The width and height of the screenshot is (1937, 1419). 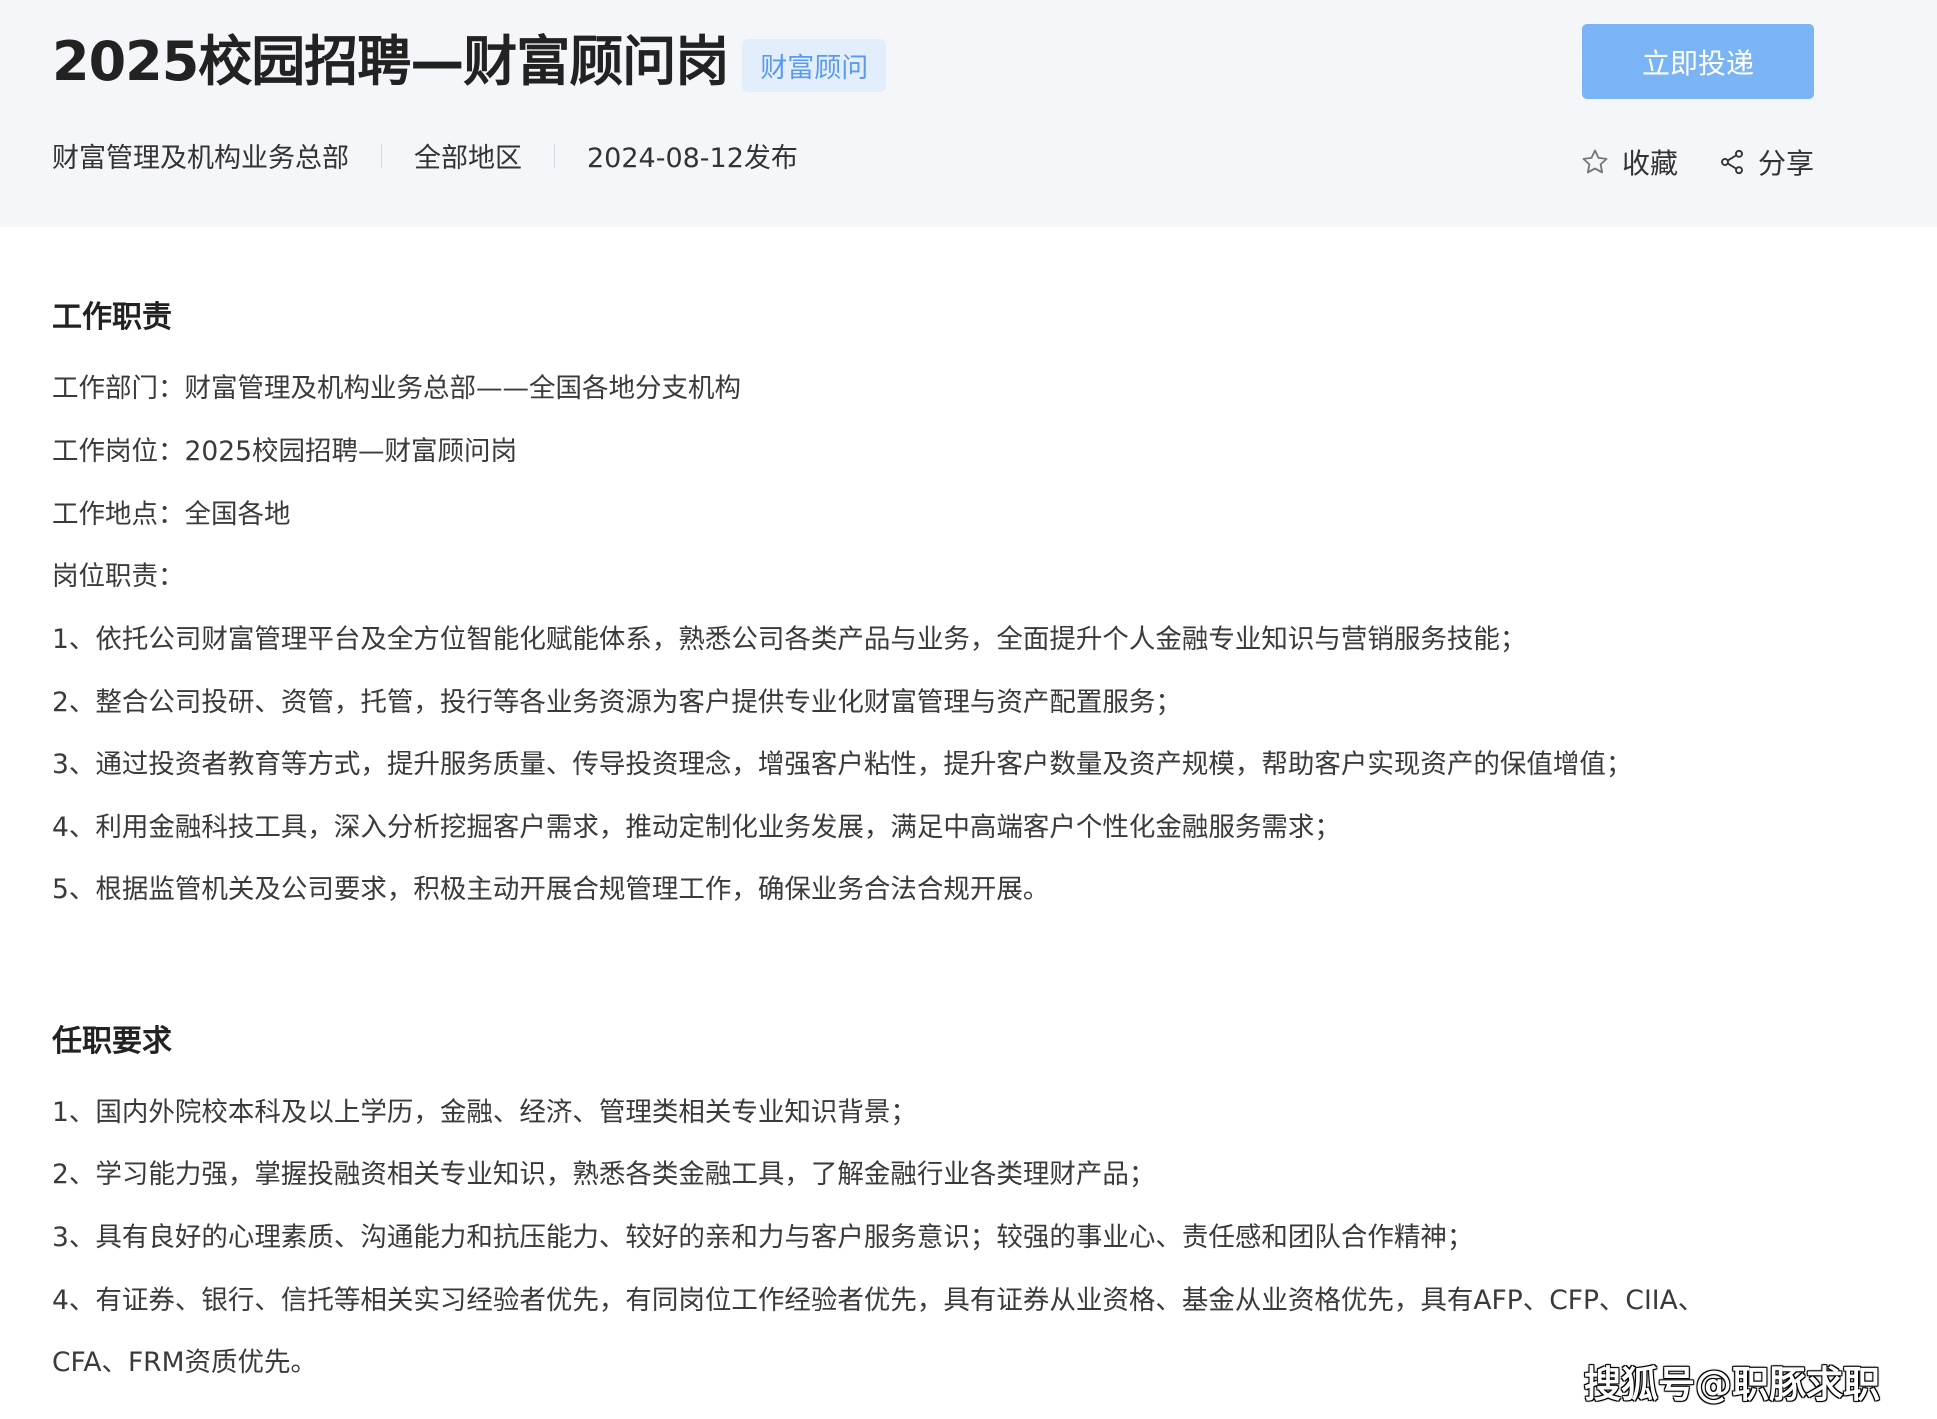 I want to click on job-category-tag: 财富顾问, so click(x=814, y=65).